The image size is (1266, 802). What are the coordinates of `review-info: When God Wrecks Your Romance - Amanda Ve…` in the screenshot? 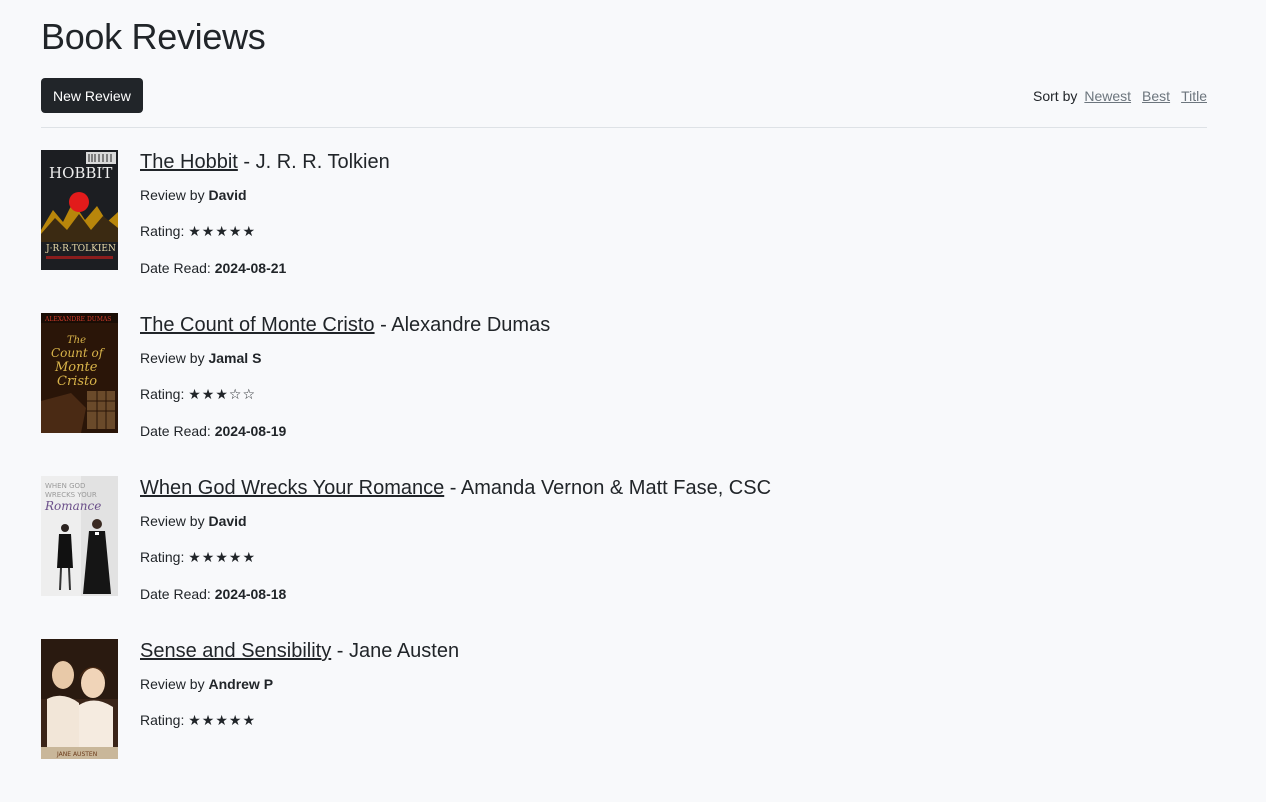 It's located at (455, 557).